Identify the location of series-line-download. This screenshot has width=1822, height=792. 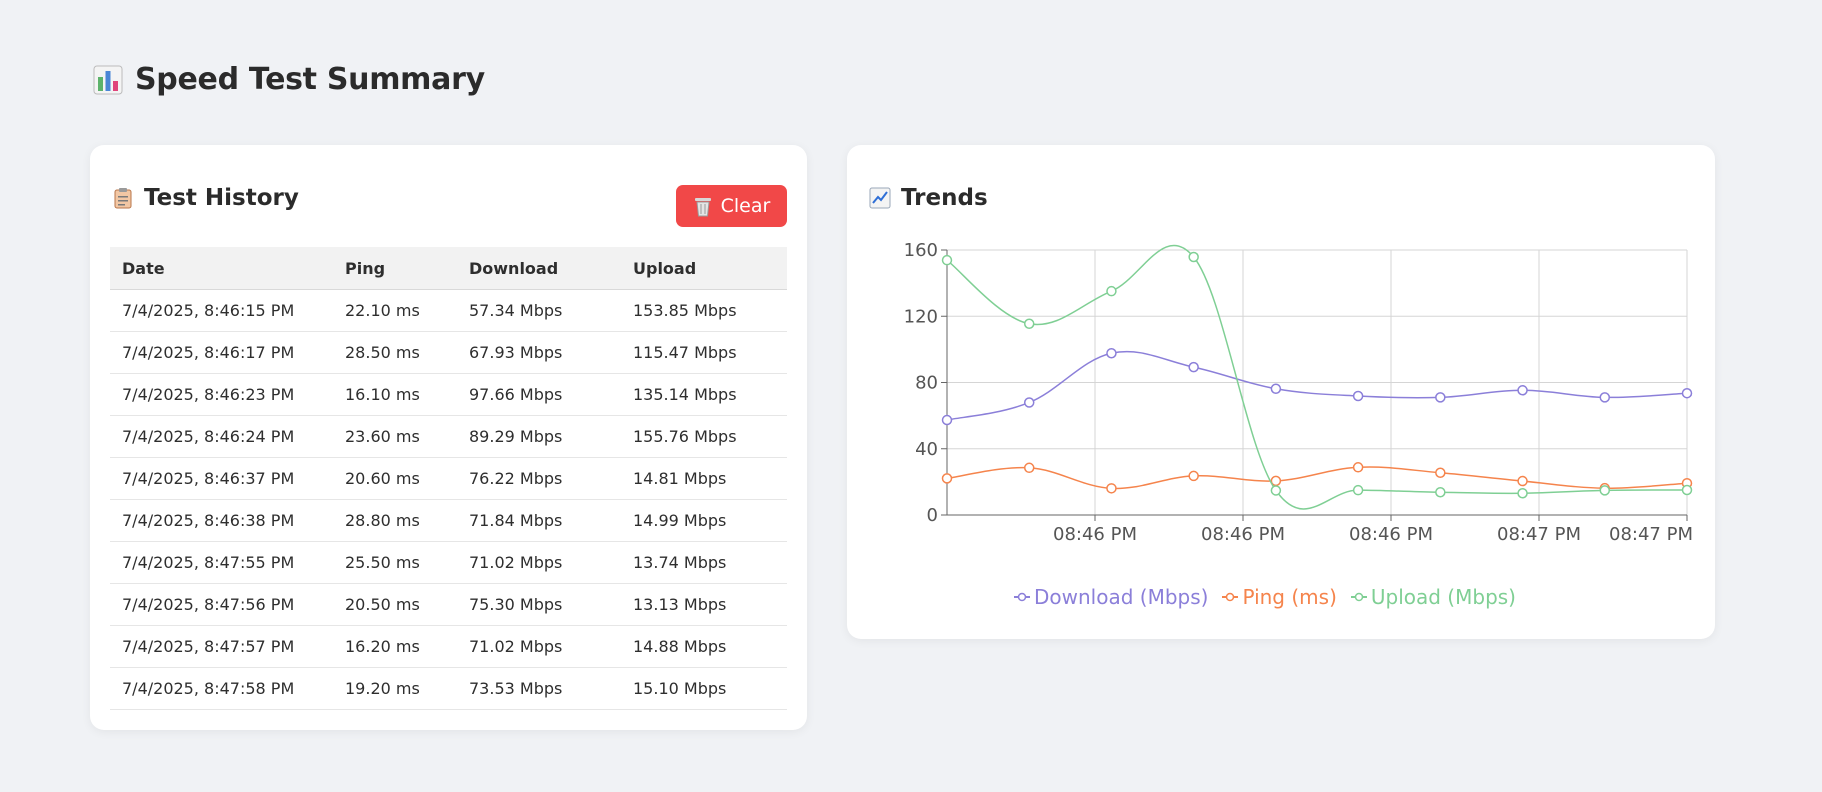
(1317, 385).